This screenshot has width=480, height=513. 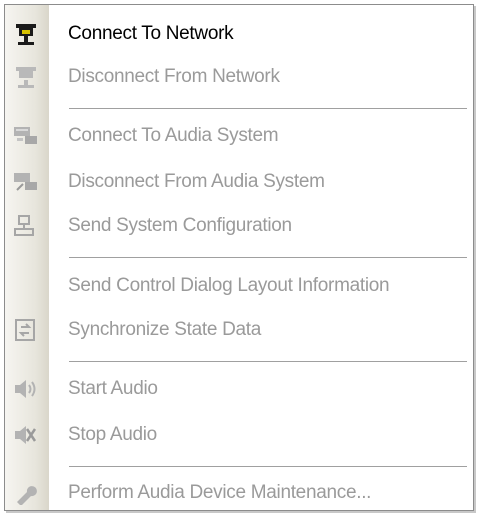 What do you see at coordinates (26, 226) in the screenshot?
I see `send-config-icon` at bounding box center [26, 226].